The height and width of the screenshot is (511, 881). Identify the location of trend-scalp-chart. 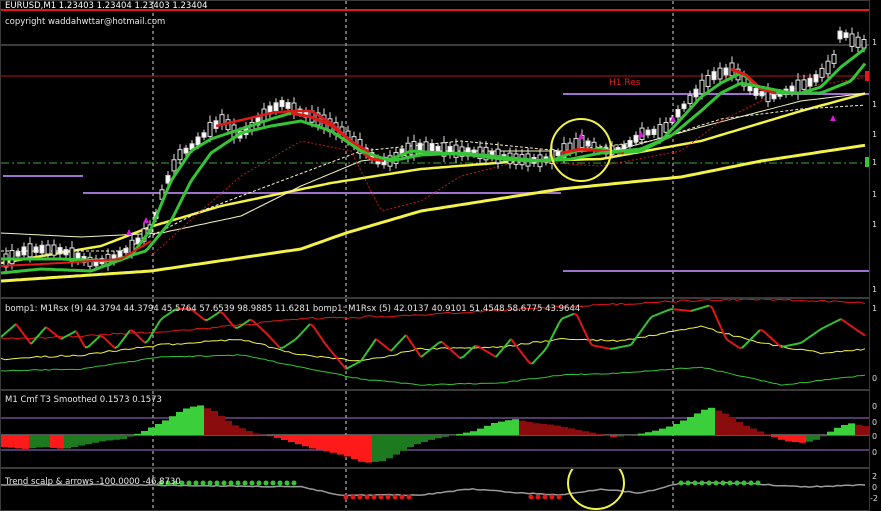
(435, 490).